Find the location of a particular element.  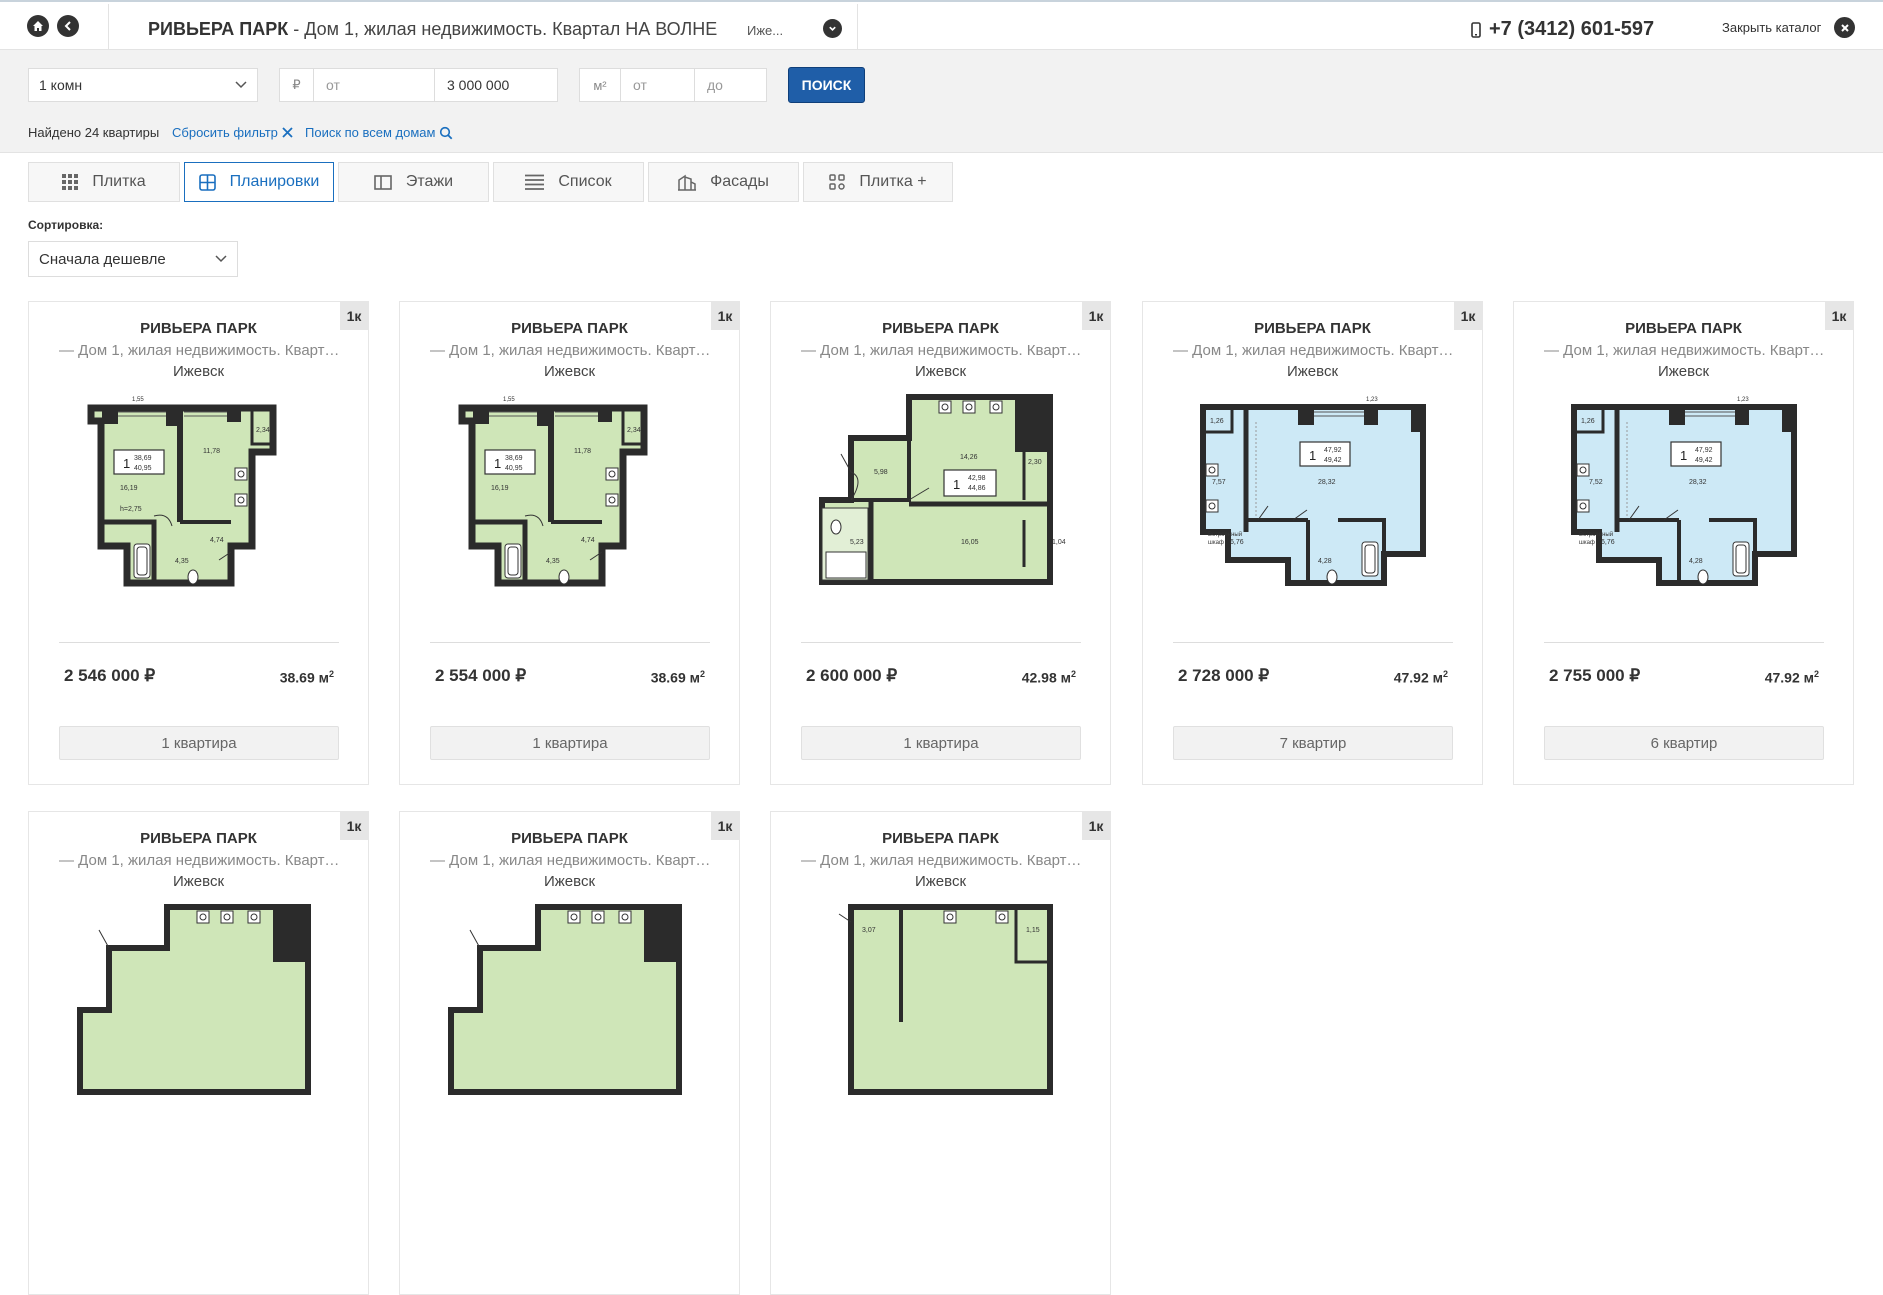

tab-label: Плитка + is located at coordinates (893, 181).